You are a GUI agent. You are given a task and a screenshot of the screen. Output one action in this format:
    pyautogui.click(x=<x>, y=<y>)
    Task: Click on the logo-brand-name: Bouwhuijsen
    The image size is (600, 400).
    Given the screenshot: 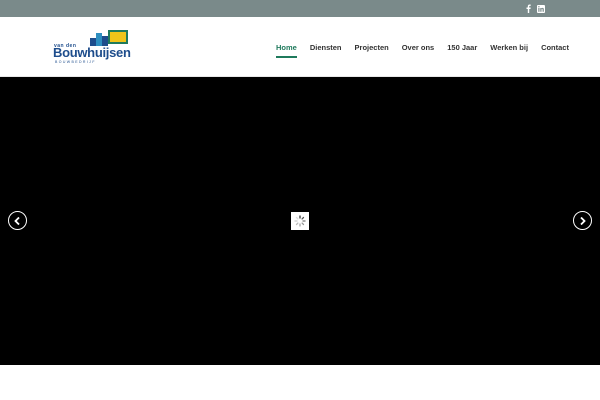 What is the action you would take?
    pyautogui.click(x=92, y=52)
    